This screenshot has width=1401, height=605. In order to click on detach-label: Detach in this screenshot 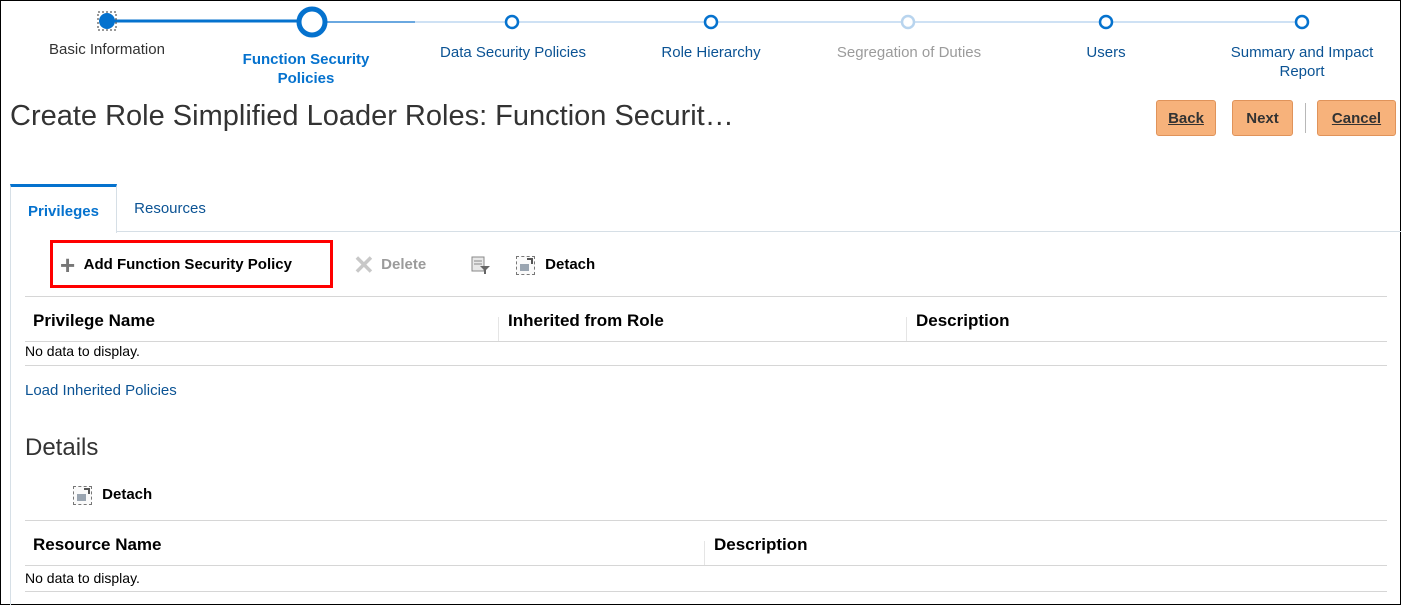, I will do `click(570, 264)`.